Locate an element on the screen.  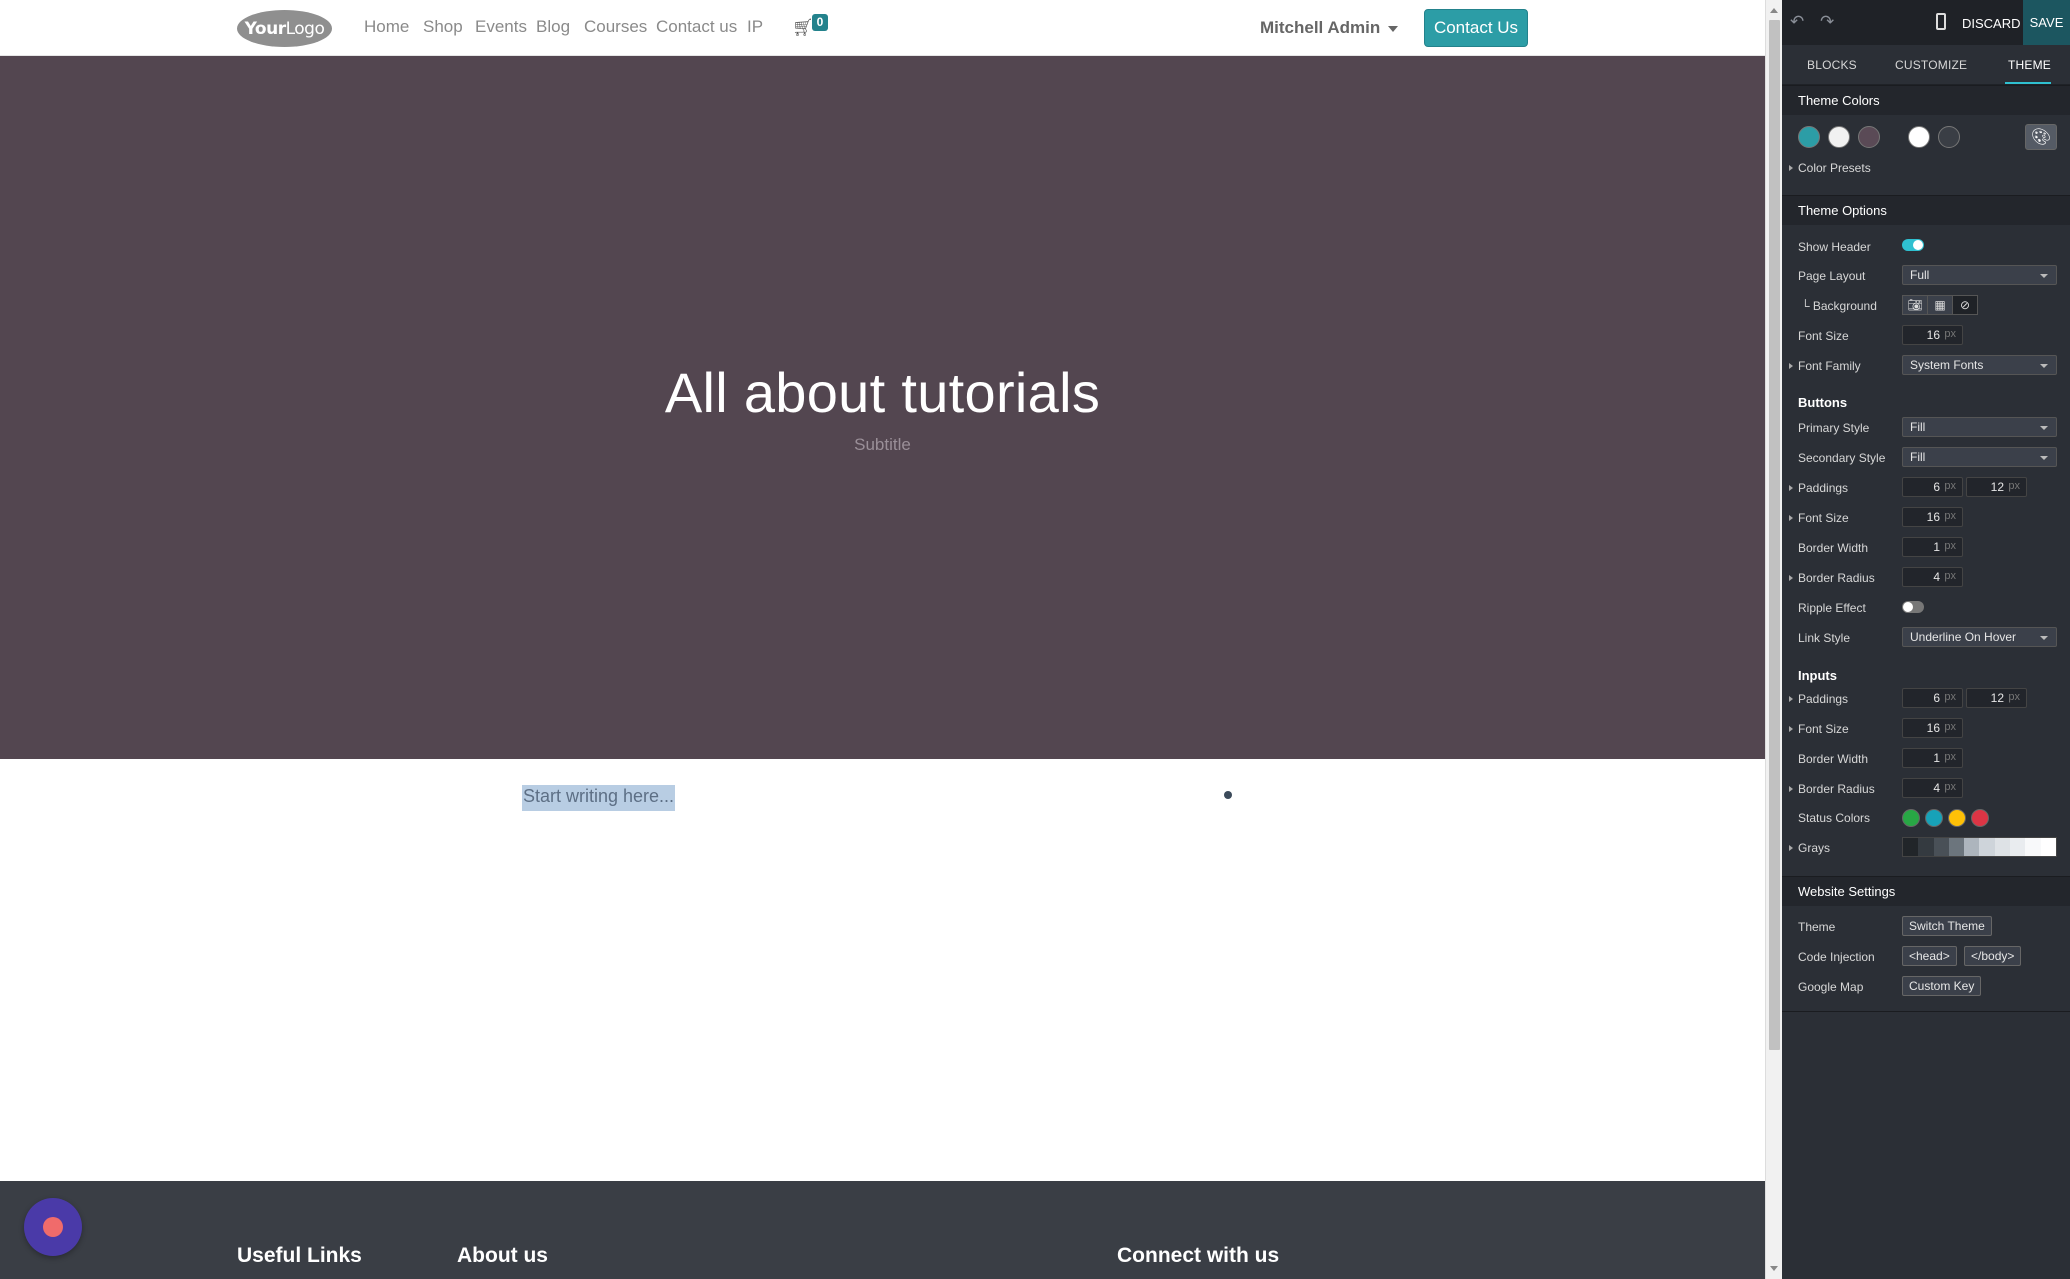
theme-options-header: Theme Options is located at coordinates (1926, 210).